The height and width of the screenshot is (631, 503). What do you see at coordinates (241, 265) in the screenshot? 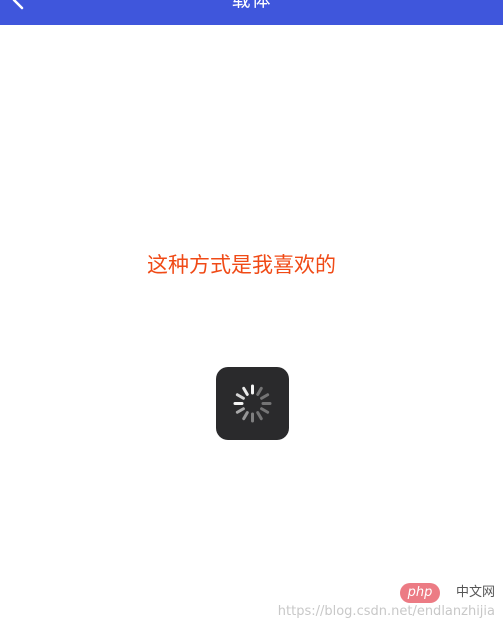
I see `message-text: 这种方式是我喜欢的` at bounding box center [241, 265].